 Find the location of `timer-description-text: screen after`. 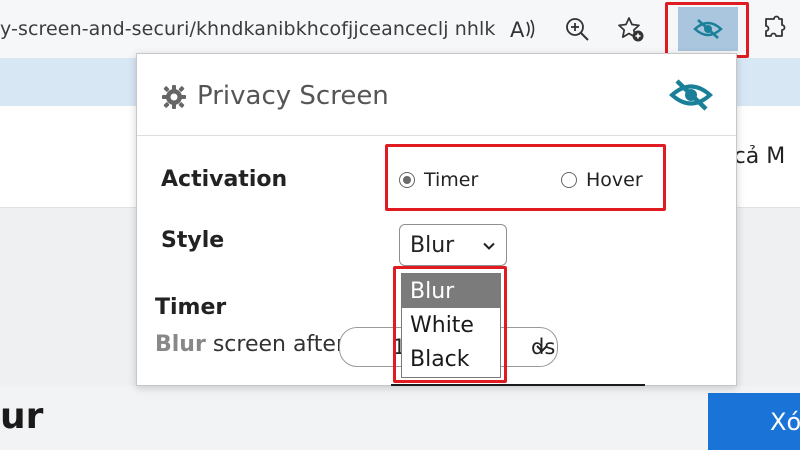

timer-description-text: screen after is located at coordinates (278, 344).